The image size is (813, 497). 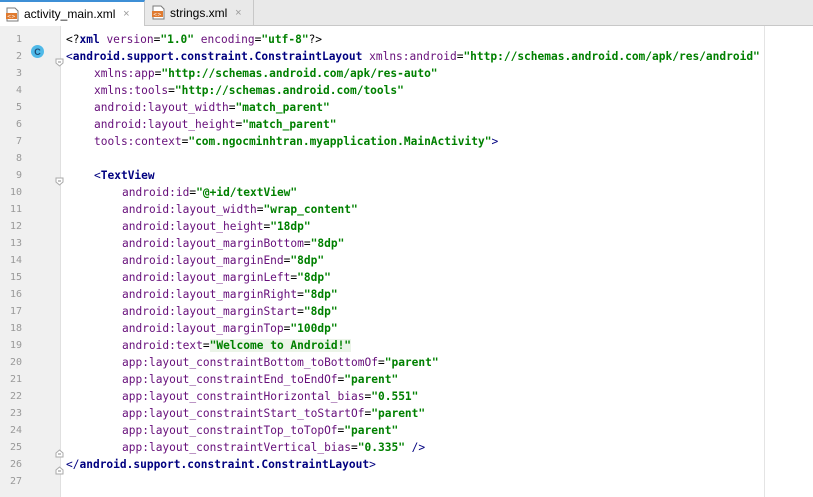 I want to click on line-number: 20, so click(x=15, y=362).